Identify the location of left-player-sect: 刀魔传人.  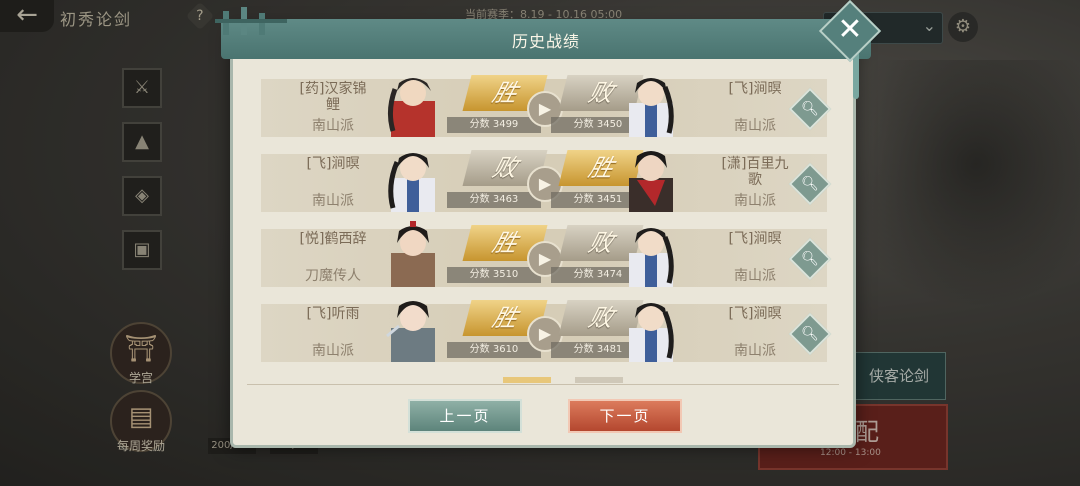
(333, 276).